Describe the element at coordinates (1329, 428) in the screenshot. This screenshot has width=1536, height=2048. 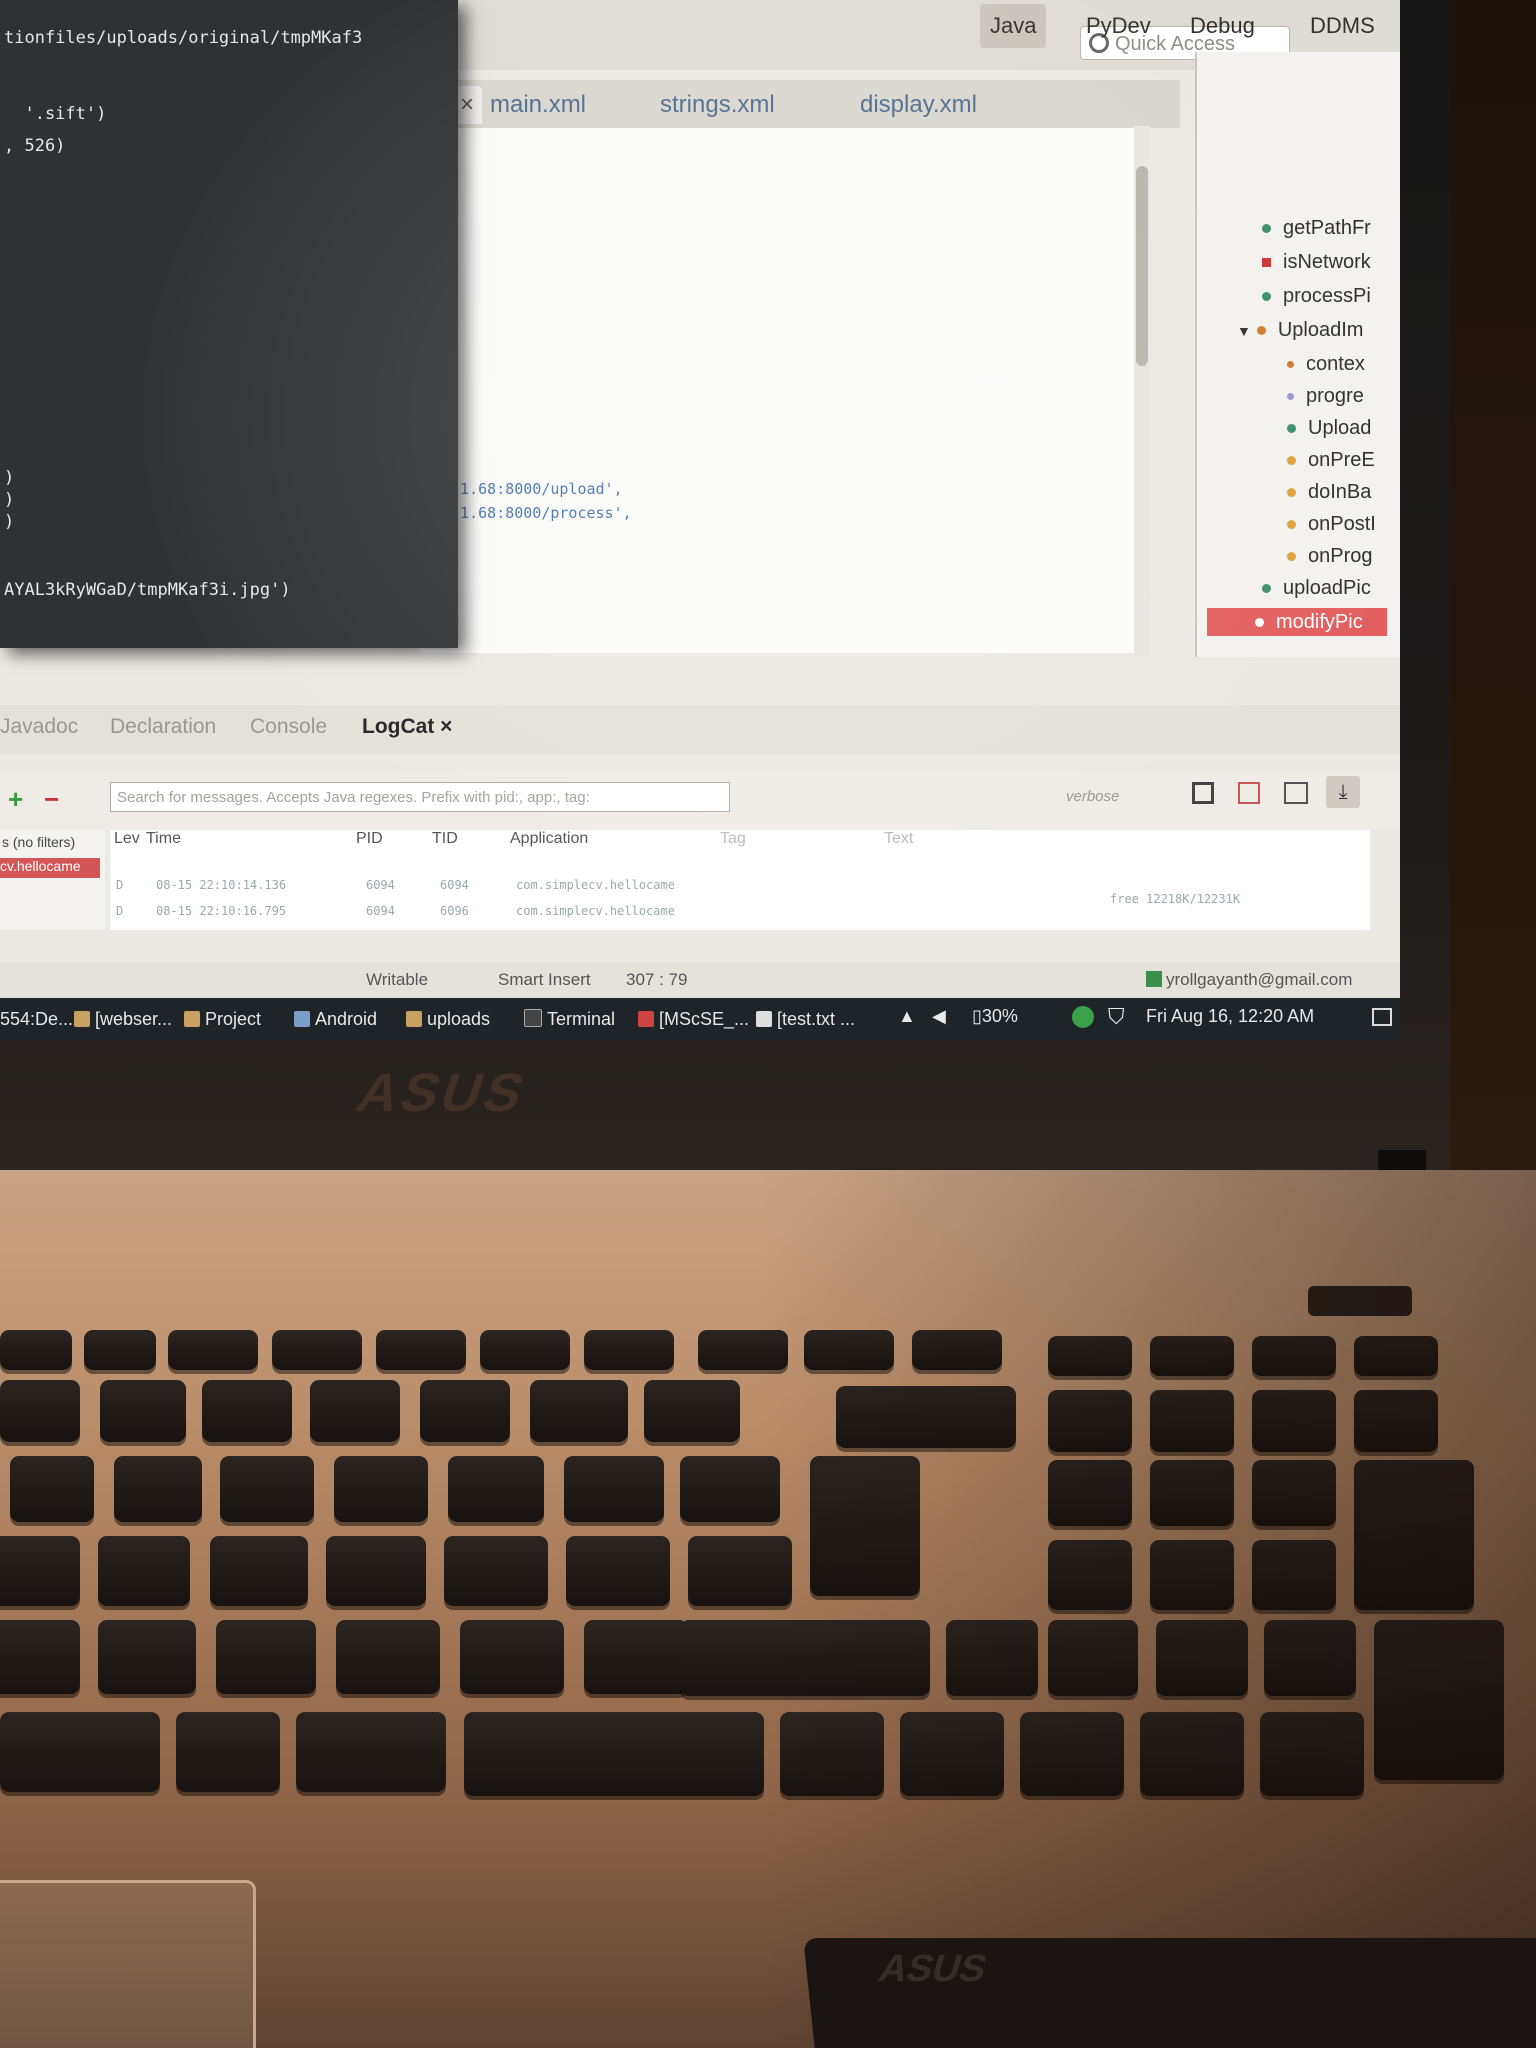
I see `outline-item: Upload` at that location.